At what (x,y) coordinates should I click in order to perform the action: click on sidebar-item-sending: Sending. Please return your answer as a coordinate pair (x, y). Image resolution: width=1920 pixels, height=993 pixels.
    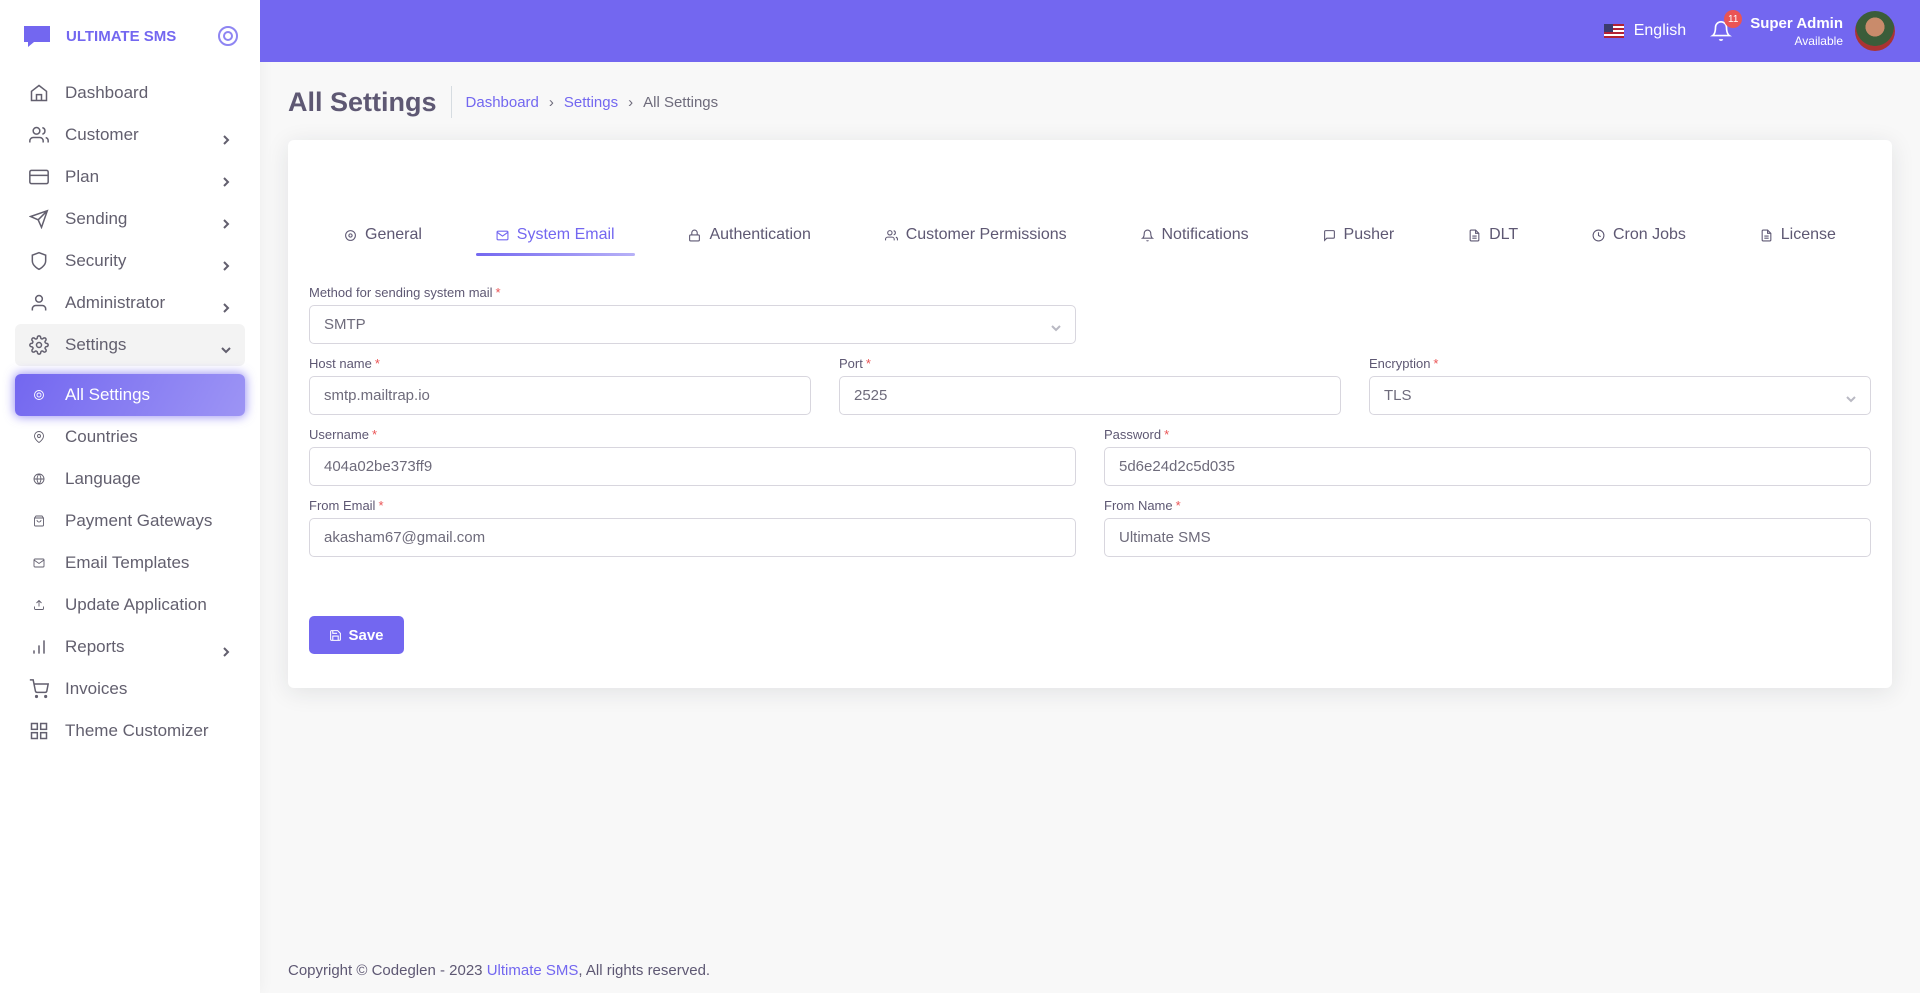
    Looking at the image, I should click on (130, 219).